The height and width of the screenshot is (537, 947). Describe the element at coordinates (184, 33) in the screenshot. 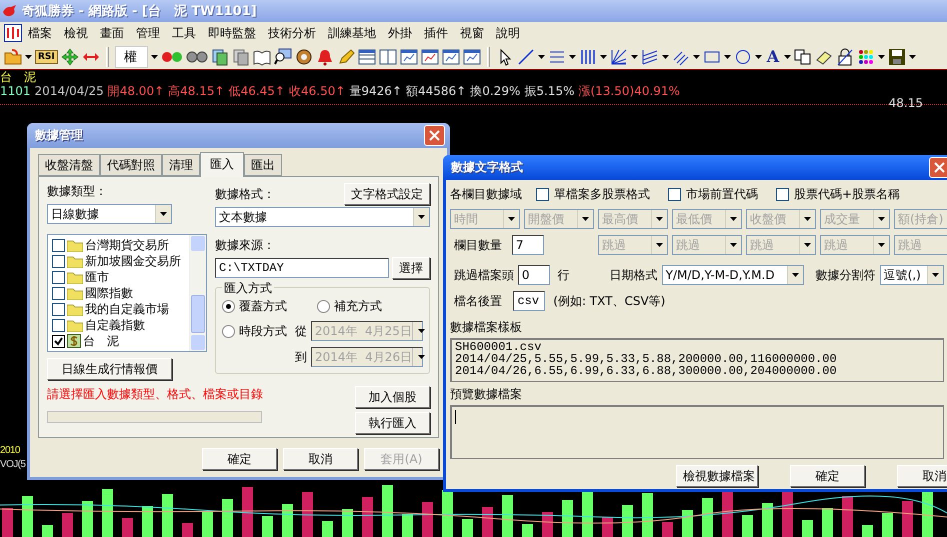

I see `menu-item: 工具` at that location.